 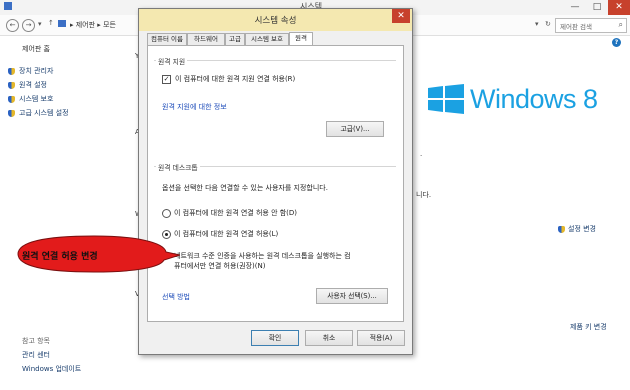 I want to click on sidebar-item-label: 시스템 보호, so click(x=36, y=99).